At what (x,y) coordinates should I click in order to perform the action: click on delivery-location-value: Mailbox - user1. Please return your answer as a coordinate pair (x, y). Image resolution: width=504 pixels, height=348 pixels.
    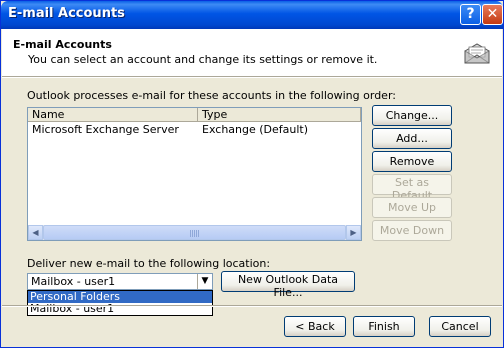
    Looking at the image, I should click on (73, 281).